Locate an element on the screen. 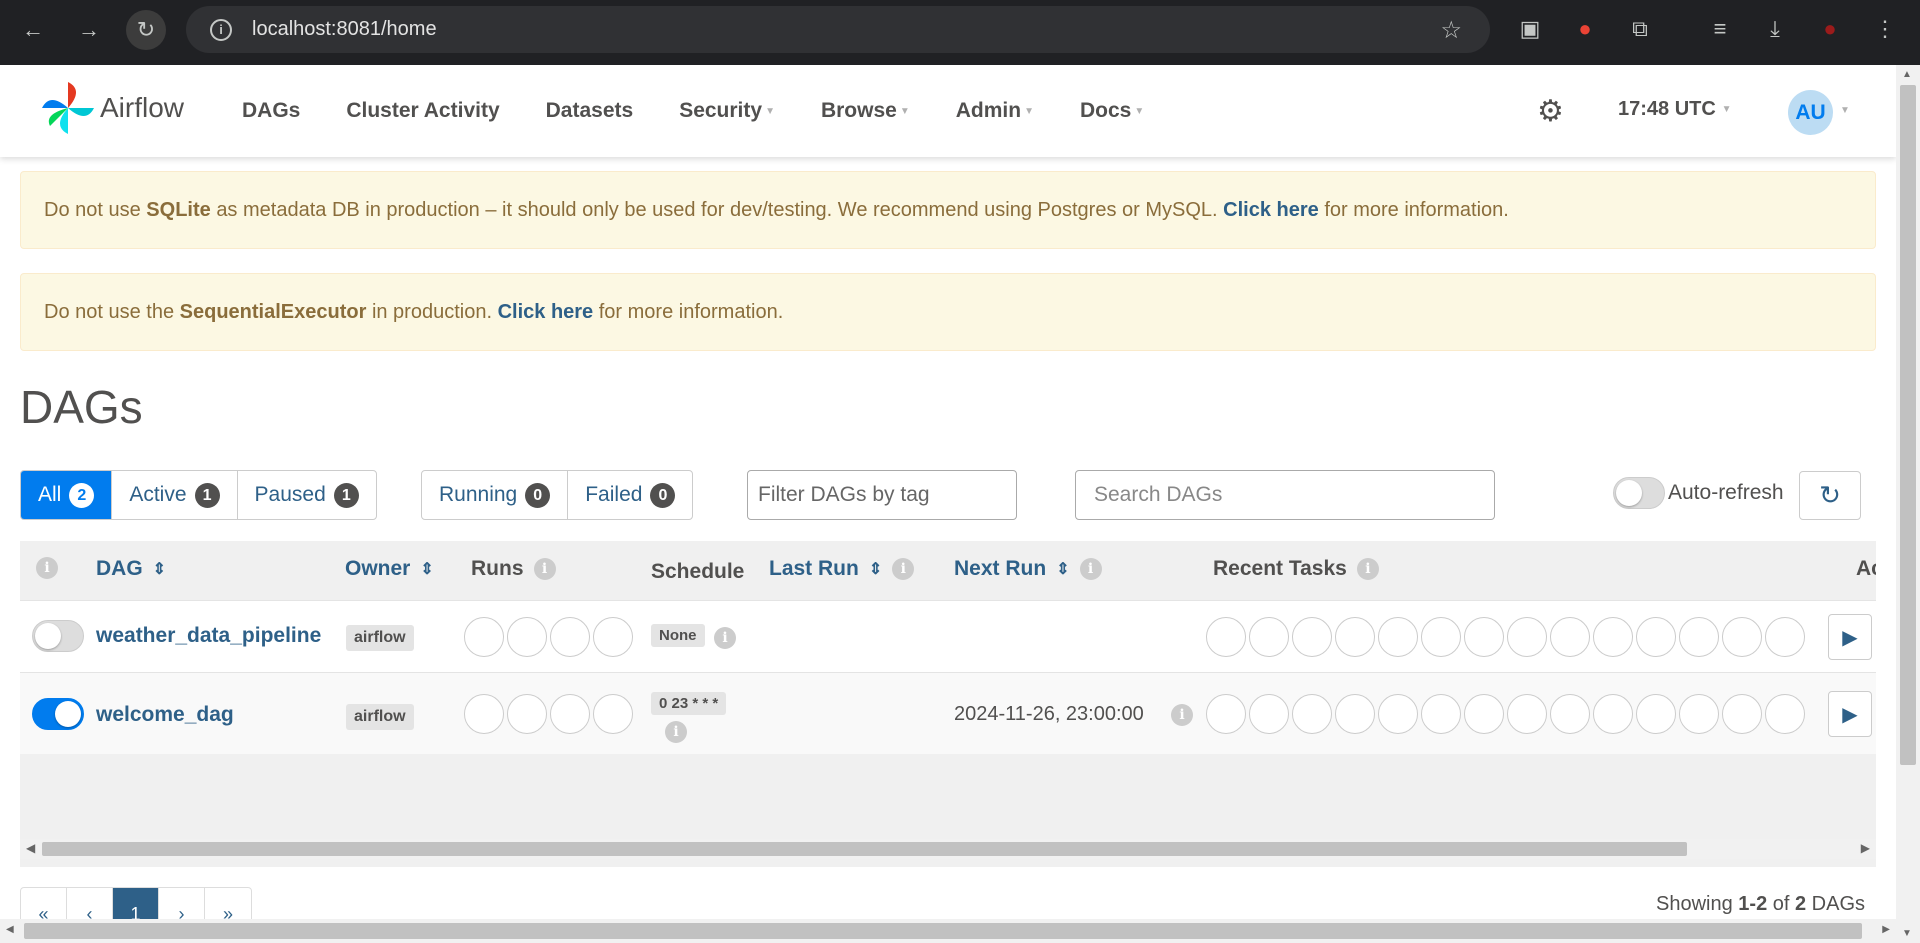 The width and height of the screenshot is (1920, 943). site-info-icon: i is located at coordinates (221, 29).